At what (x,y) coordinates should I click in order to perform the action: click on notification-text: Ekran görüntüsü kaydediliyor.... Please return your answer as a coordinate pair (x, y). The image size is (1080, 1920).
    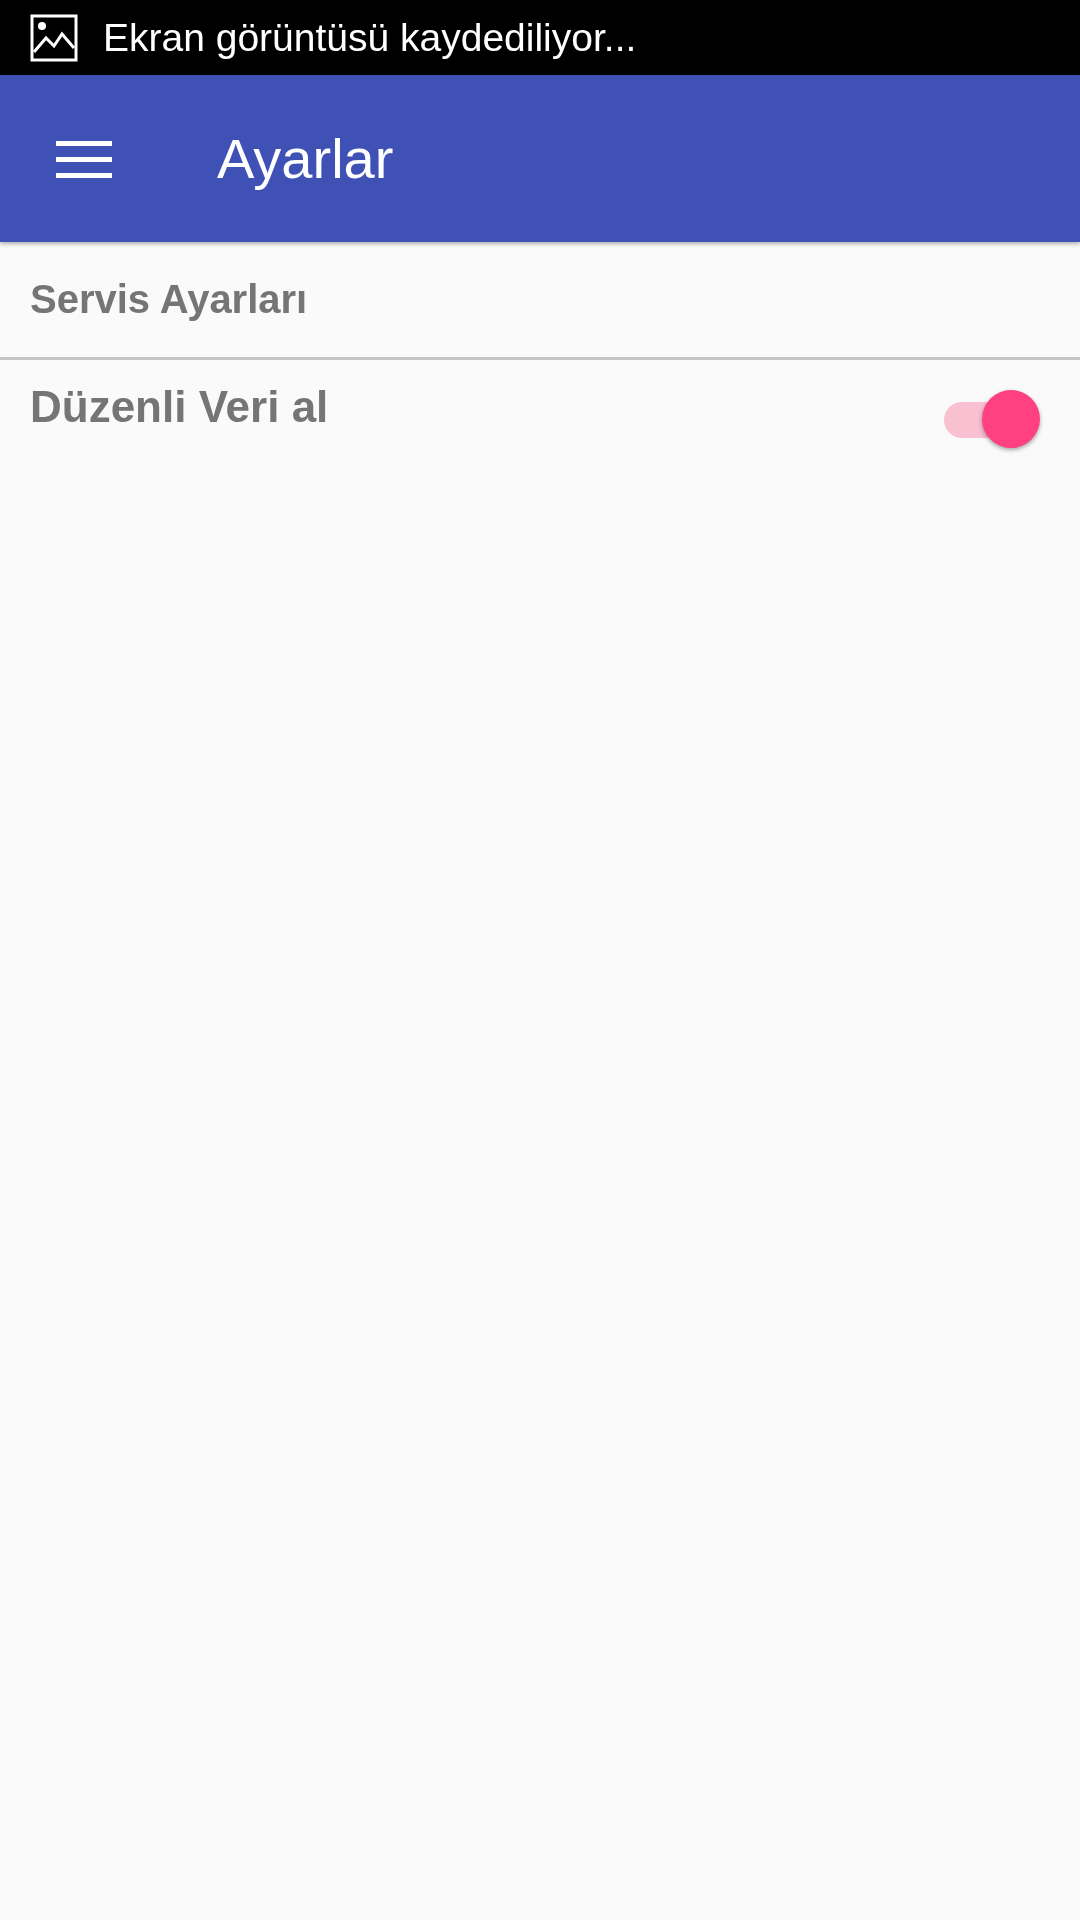
    Looking at the image, I should click on (370, 37).